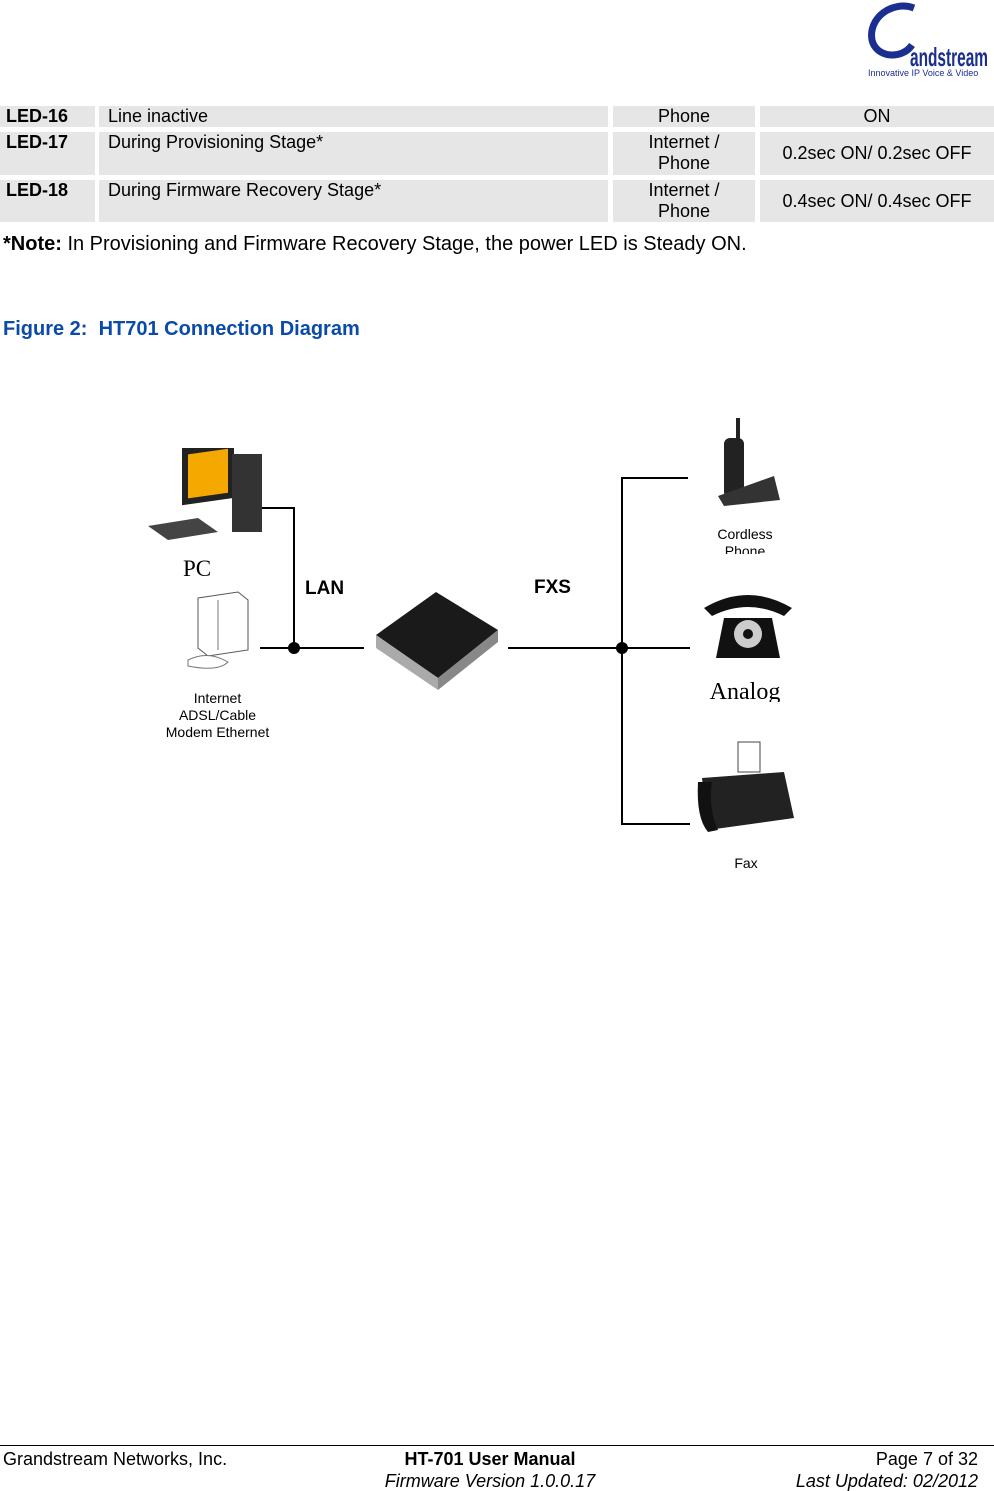  I want to click on cordless-phone-label: Cordless Phone, so click(745, 540).